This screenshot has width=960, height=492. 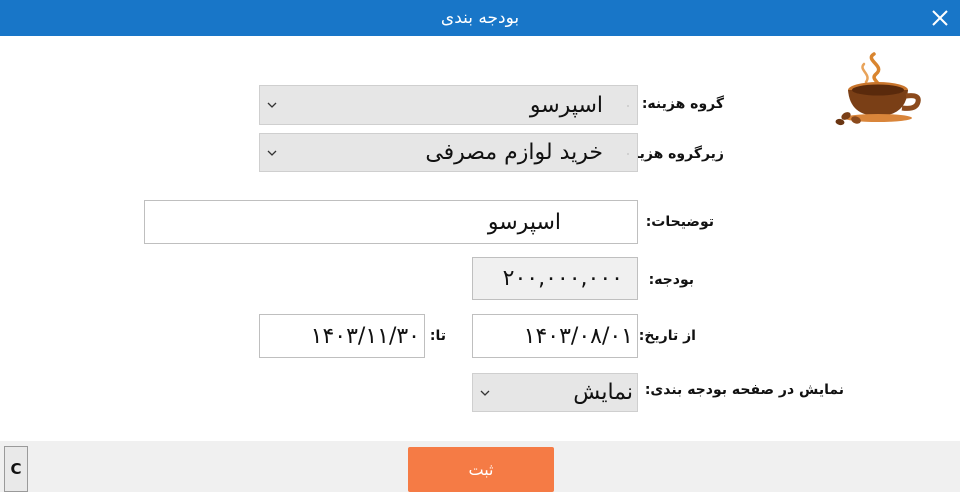 I want to click on expense-group-value: اسپرسو, so click(x=566, y=105).